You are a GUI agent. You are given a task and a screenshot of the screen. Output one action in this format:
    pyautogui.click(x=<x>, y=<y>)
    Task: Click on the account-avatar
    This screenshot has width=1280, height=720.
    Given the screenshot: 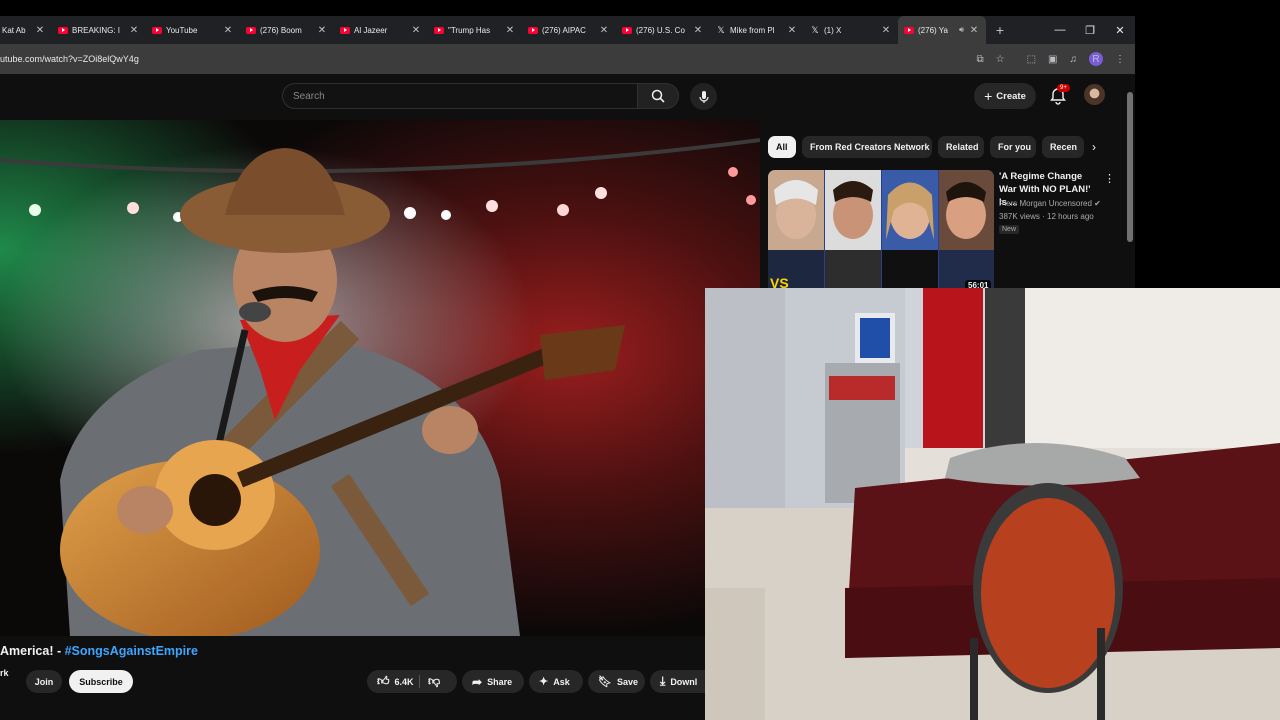 What is the action you would take?
    pyautogui.click(x=1094, y=94)
    